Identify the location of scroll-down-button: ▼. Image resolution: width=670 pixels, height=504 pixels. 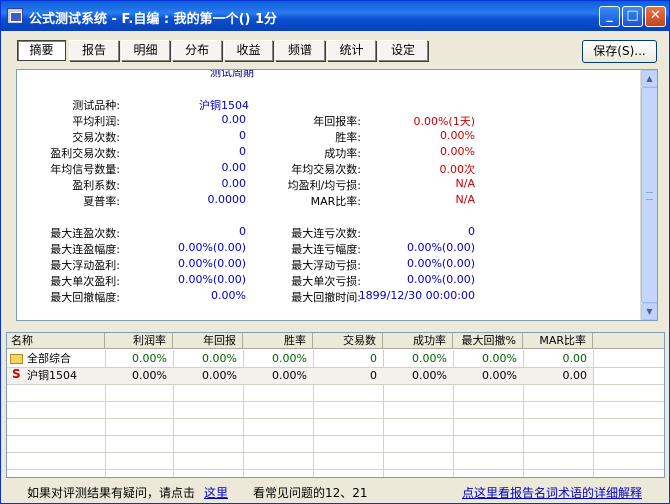
(649, 311).